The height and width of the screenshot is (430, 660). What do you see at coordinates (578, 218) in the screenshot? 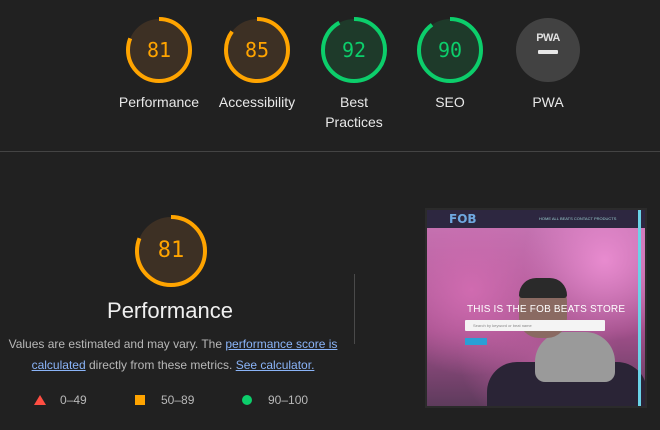
I see `screenshot-nav-links: HOME ALL BEATS CONTACT PRODUCTS` at bounding box center [578, 218].